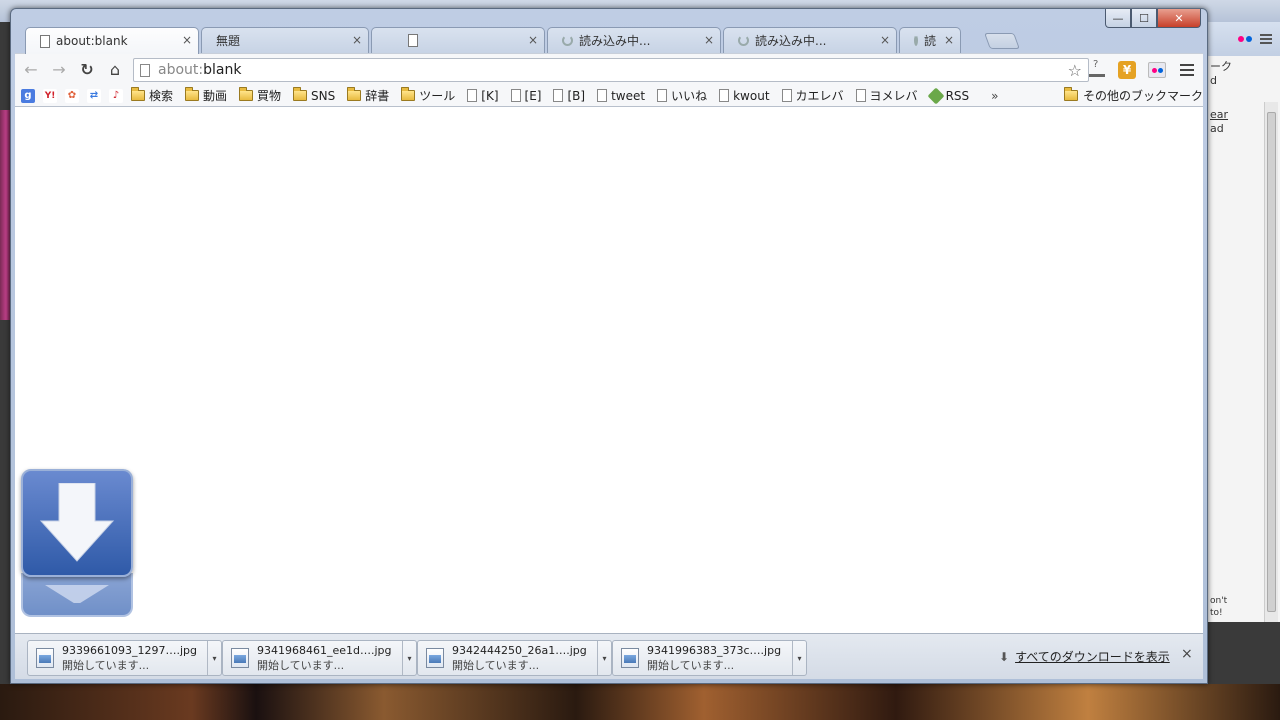  I want to click on other-bookmarks-label: その他のブックマーク, so click(1142, 96).